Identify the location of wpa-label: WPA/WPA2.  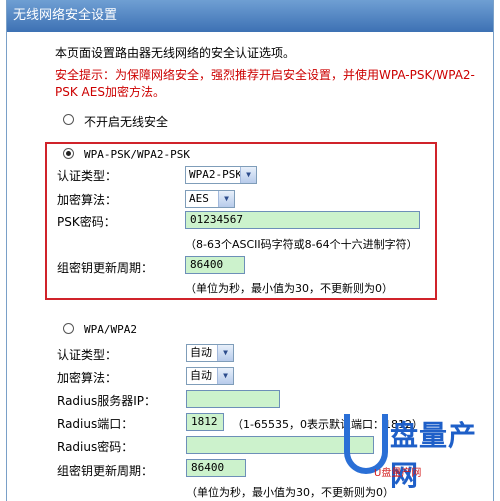
(110, 329).